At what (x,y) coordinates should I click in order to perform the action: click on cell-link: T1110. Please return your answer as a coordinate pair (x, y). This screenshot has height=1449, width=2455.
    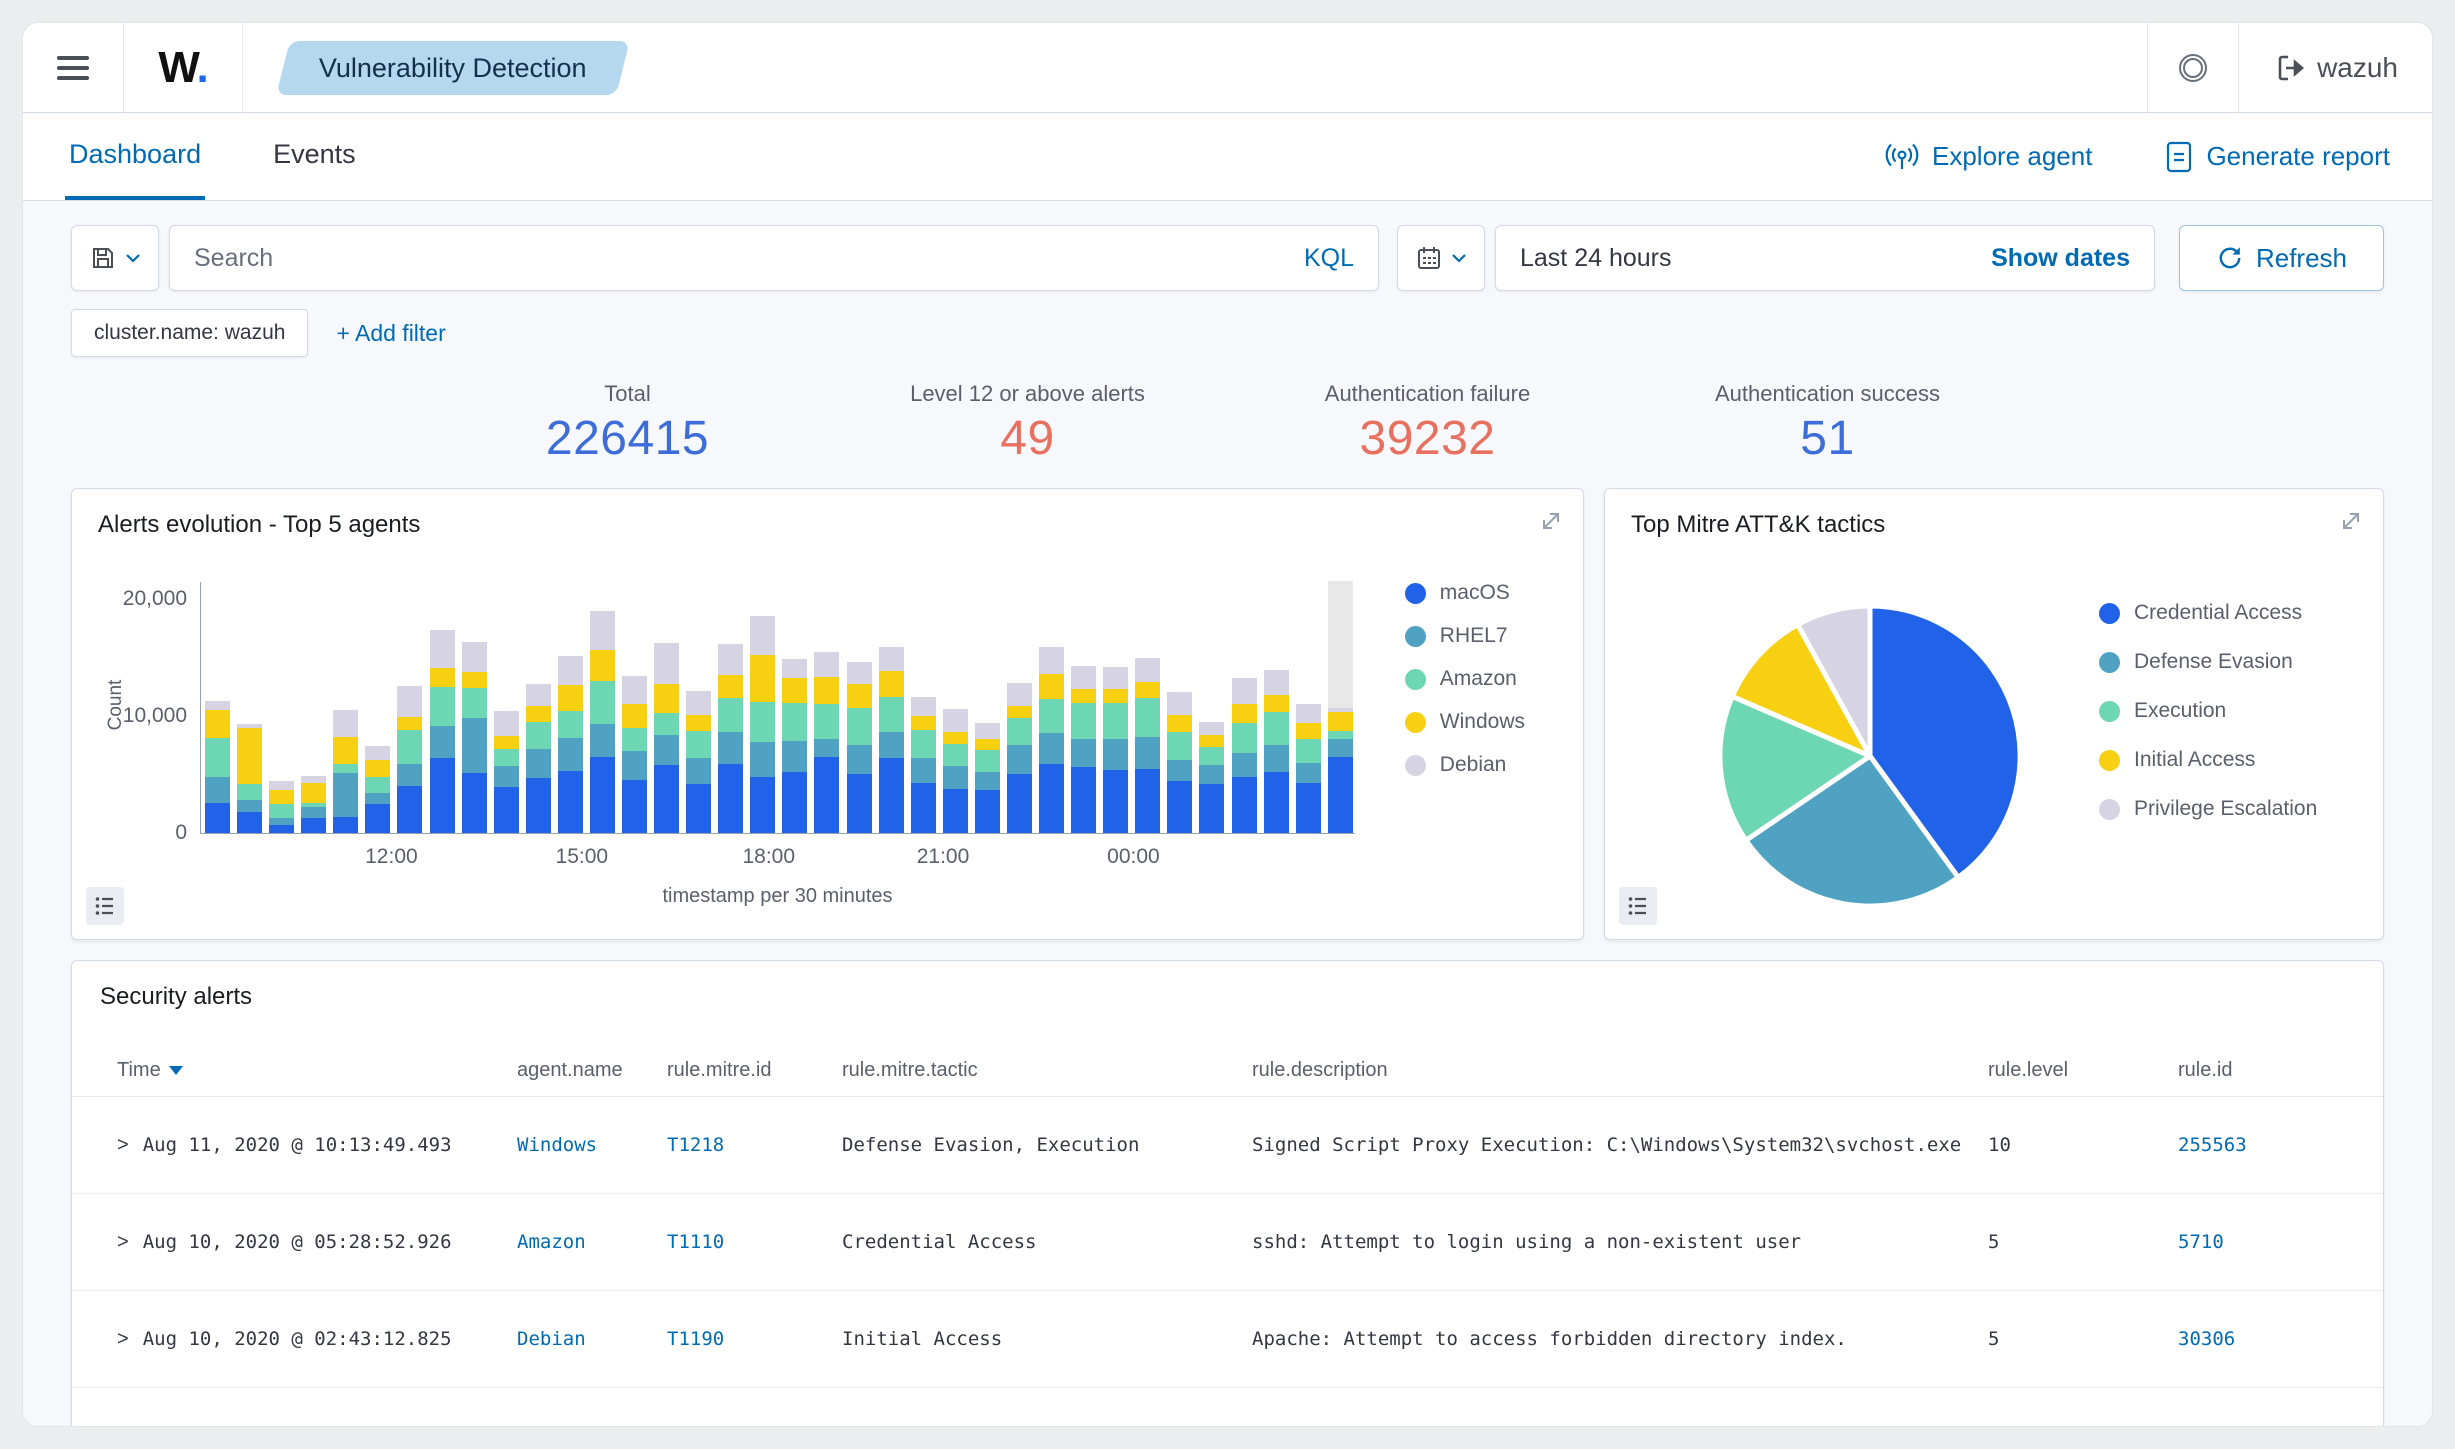
    Looking at the image, I should click on (695, 1242).